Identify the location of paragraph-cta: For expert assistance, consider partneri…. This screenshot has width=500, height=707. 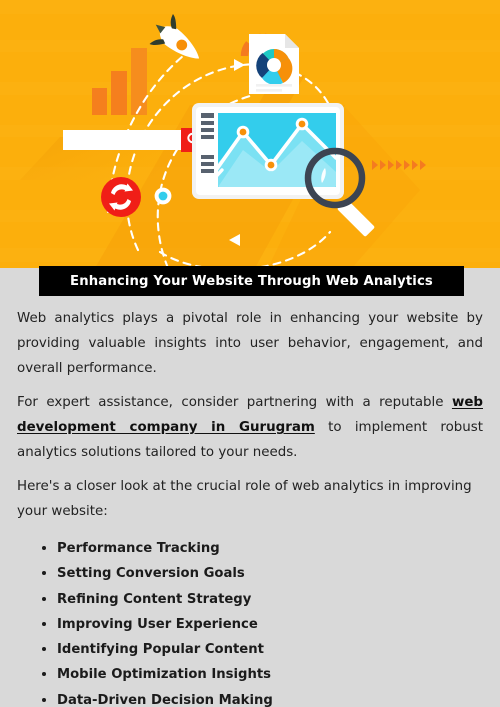
(250, 427).